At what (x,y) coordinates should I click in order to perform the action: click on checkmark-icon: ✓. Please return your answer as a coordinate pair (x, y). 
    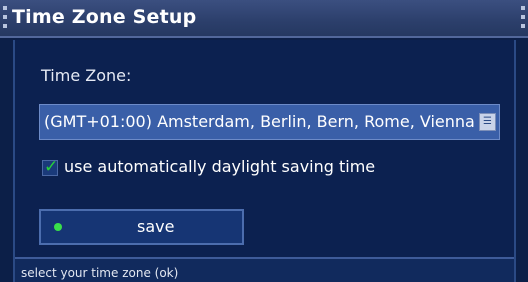
    Looking at the image, I should click on (51, 167).